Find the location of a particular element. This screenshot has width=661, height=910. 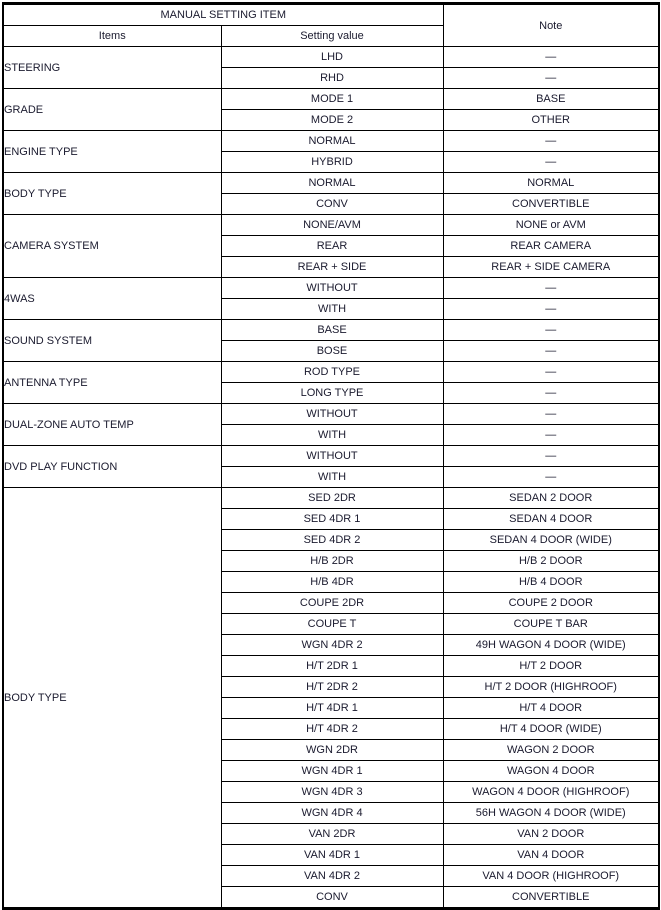

setting-value-cell: BOSE is located at coordinates (332, 351).